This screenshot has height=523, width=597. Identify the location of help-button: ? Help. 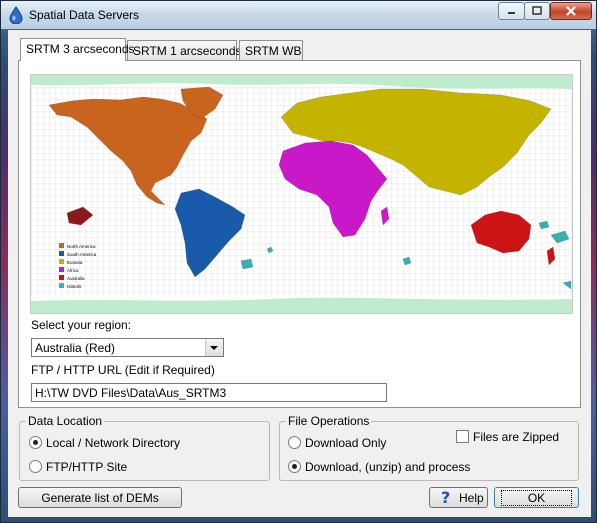
(458, 497).